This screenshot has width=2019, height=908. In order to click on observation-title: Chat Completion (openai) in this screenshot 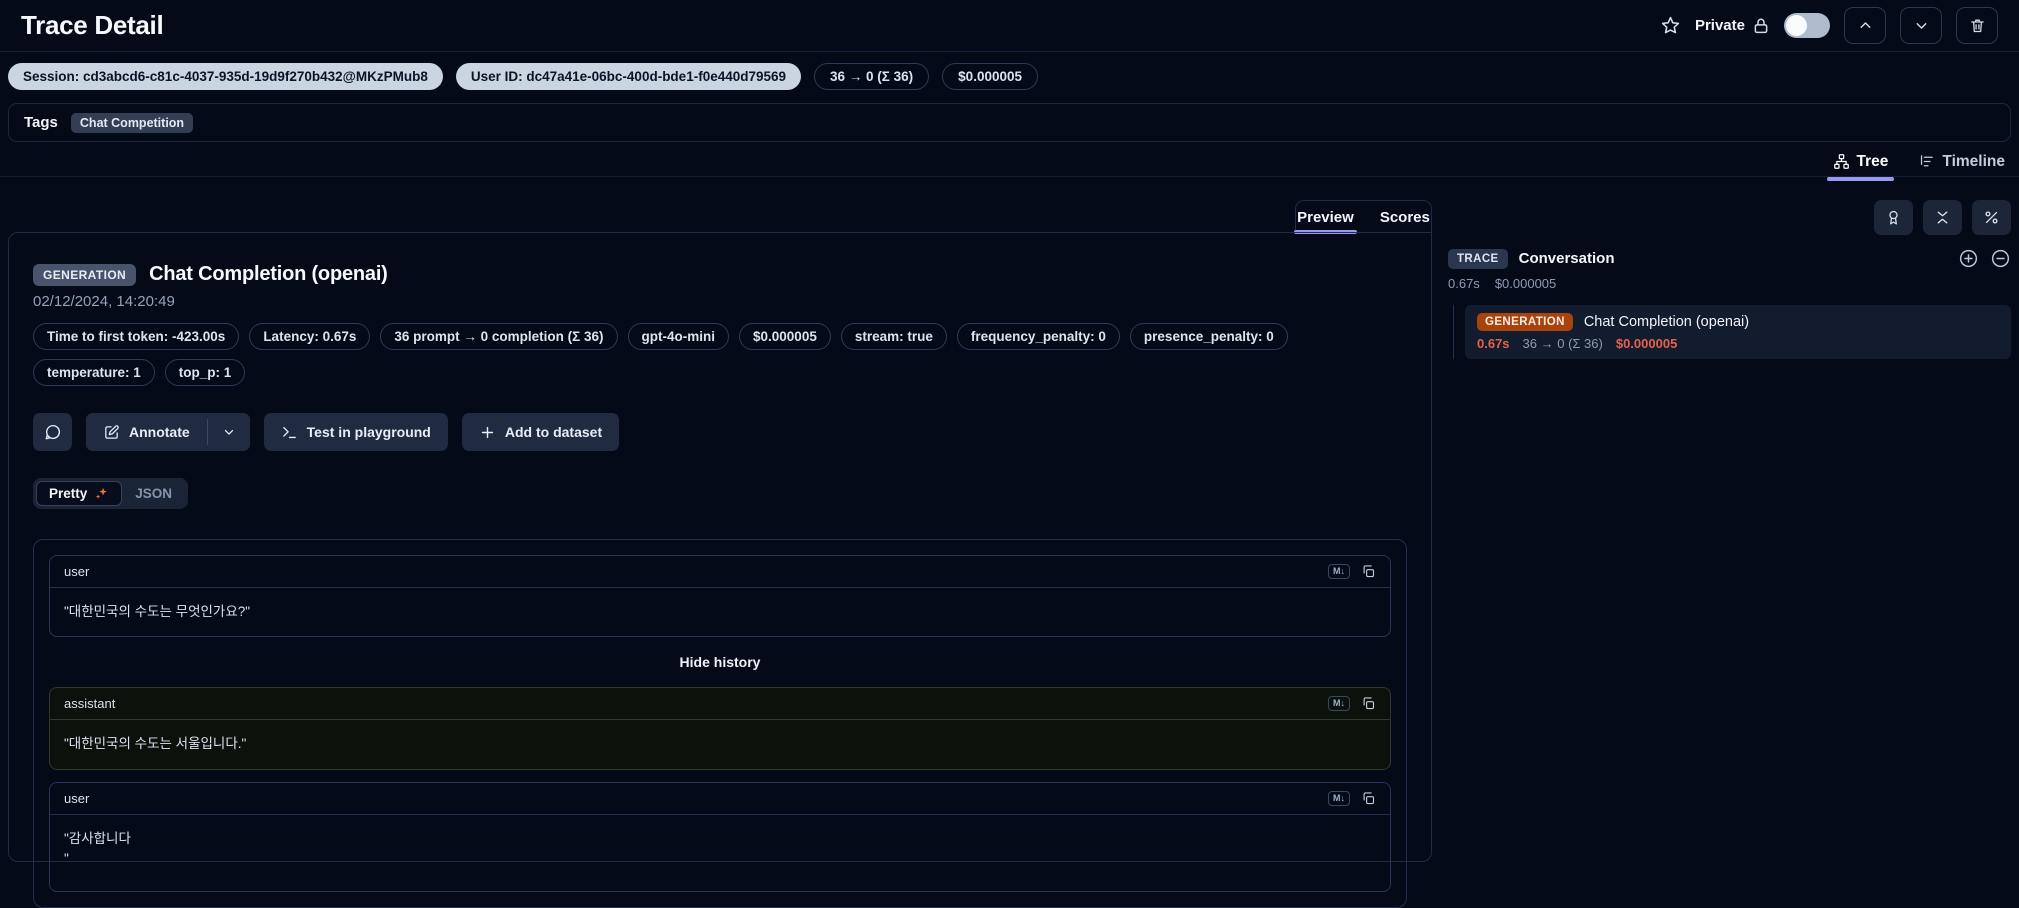, I will do `click(268, 274)`.